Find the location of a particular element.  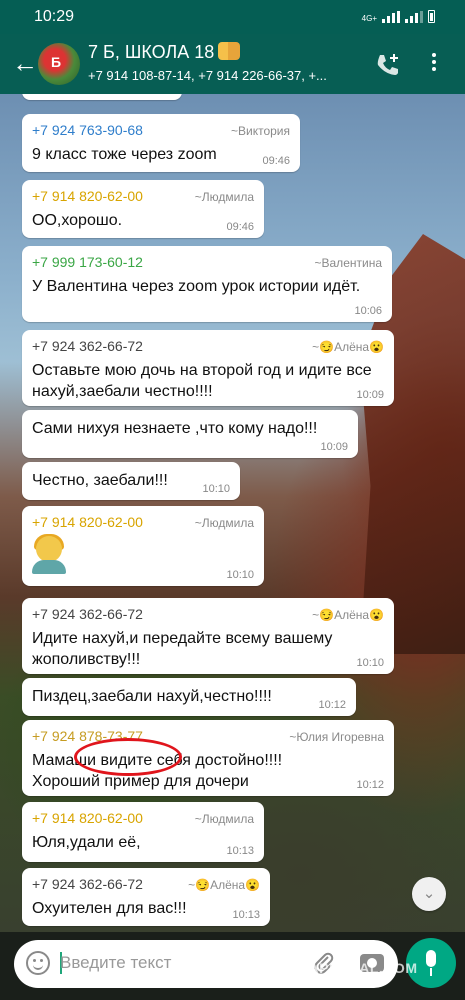

battery-icon is located at coordinates (431, 16).